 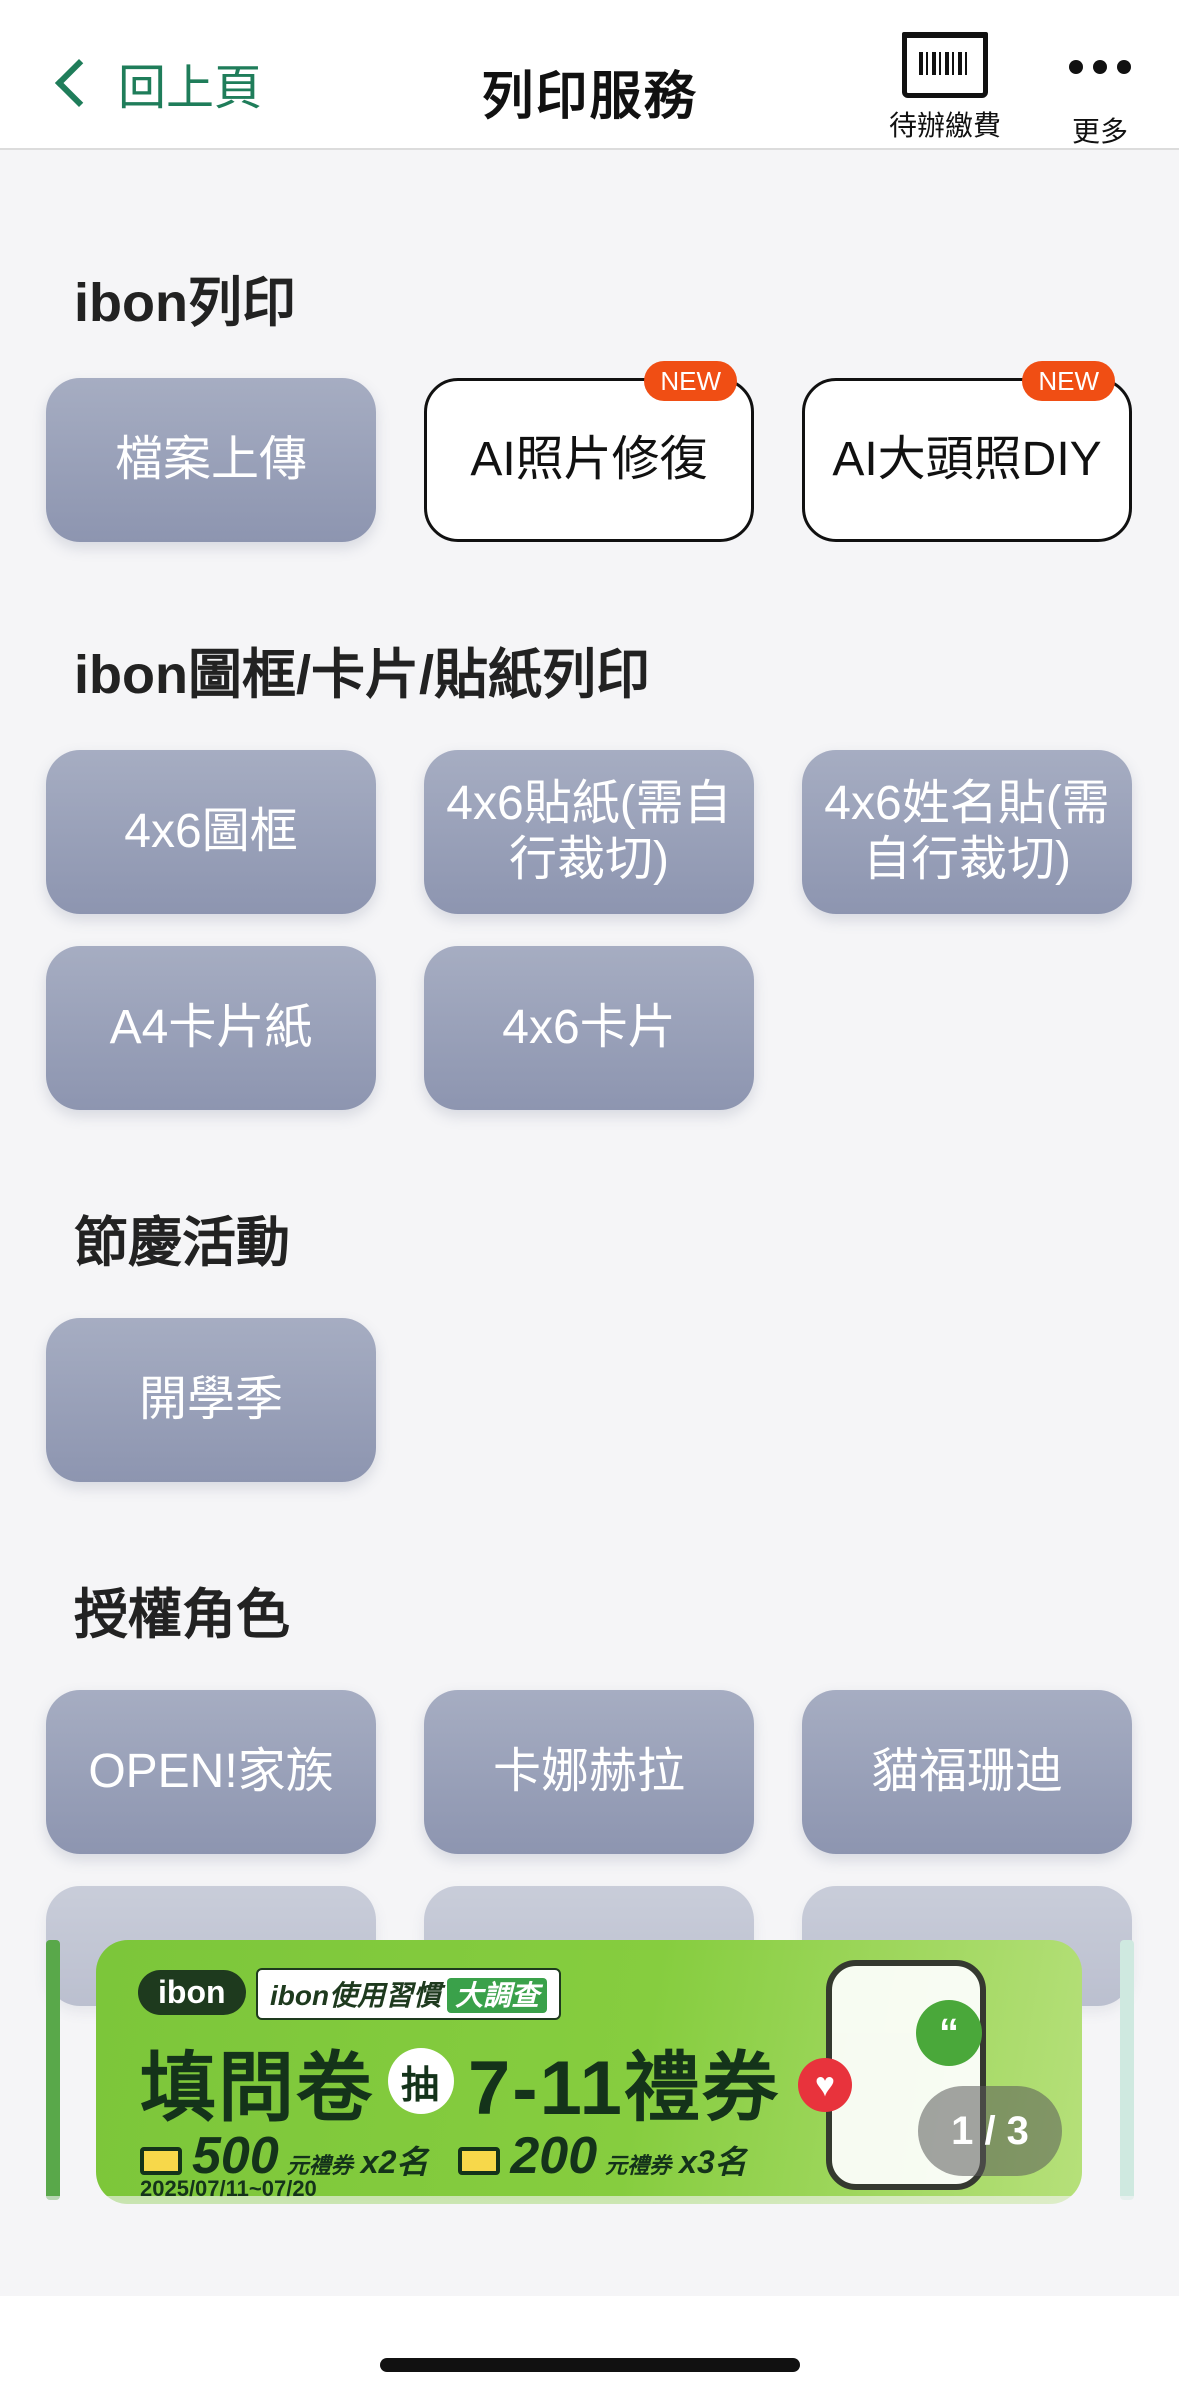 I want to click on survey-tag: ibon使用習慣 大調查, so click(x=409, y=1994).